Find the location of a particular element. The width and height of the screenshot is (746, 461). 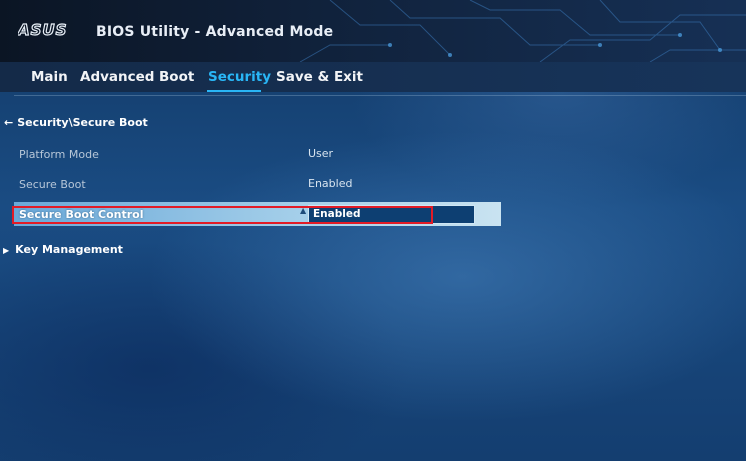

secure-boot-label: Secure Boot is located at coordinates (52, 184).